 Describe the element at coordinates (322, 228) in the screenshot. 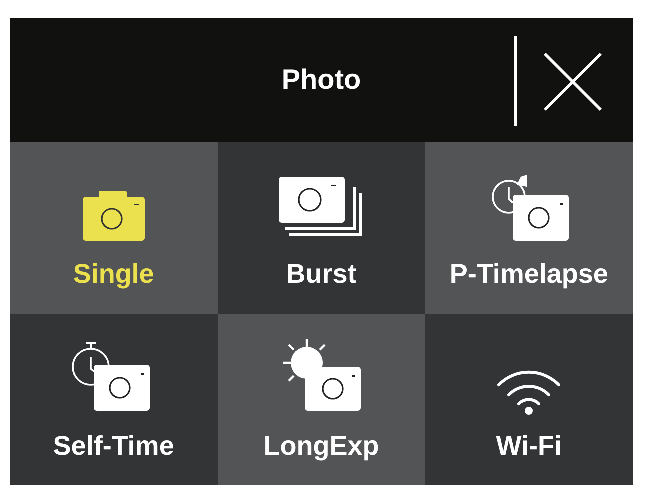

I see `mode-tile: Burst` at that location.